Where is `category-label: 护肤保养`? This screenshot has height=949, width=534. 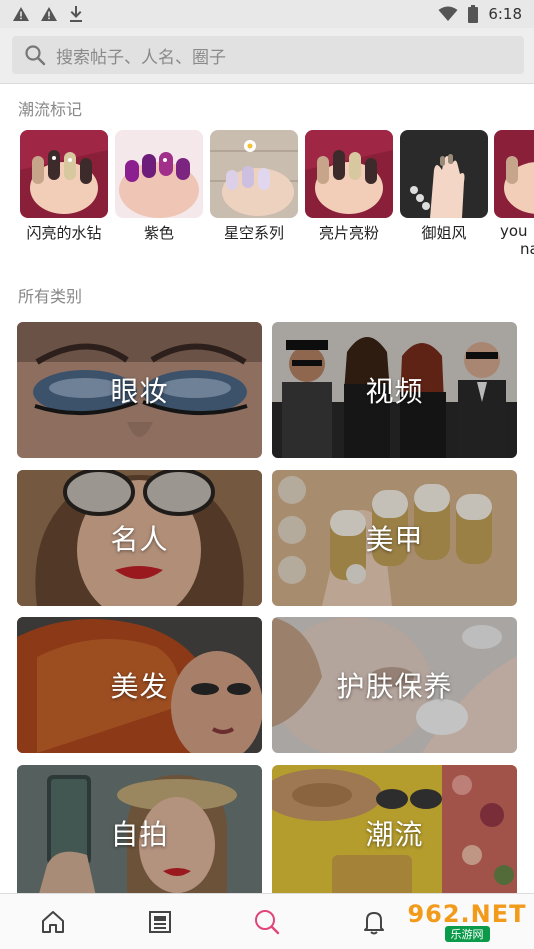 category-label: 护肤保养 is located at coordinates (394, 686).